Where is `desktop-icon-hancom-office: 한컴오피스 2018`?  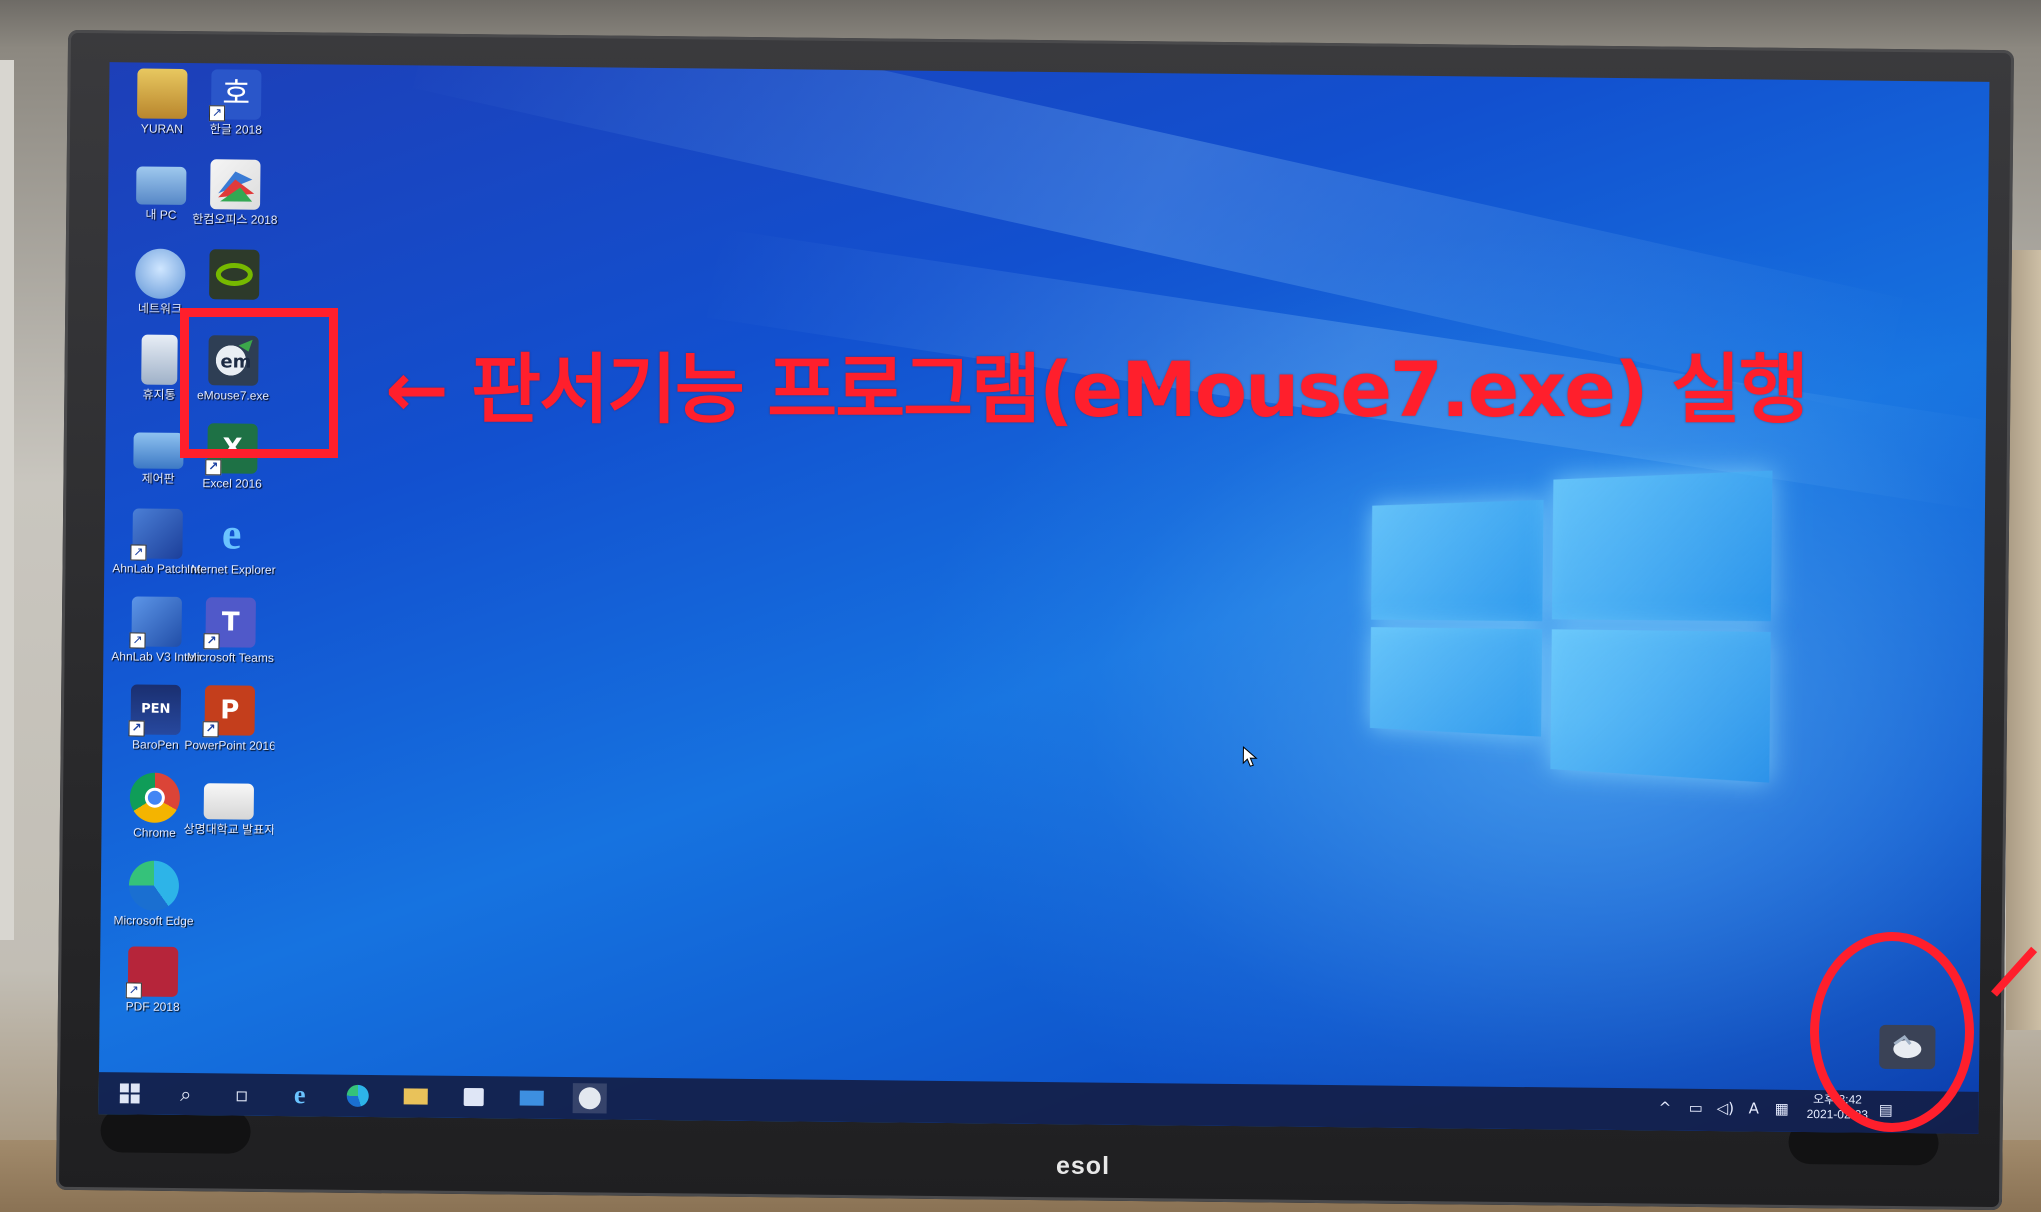
desktop-icon-hancom-office: 한컴오피스 2018 is located at coordinates (235, 193).